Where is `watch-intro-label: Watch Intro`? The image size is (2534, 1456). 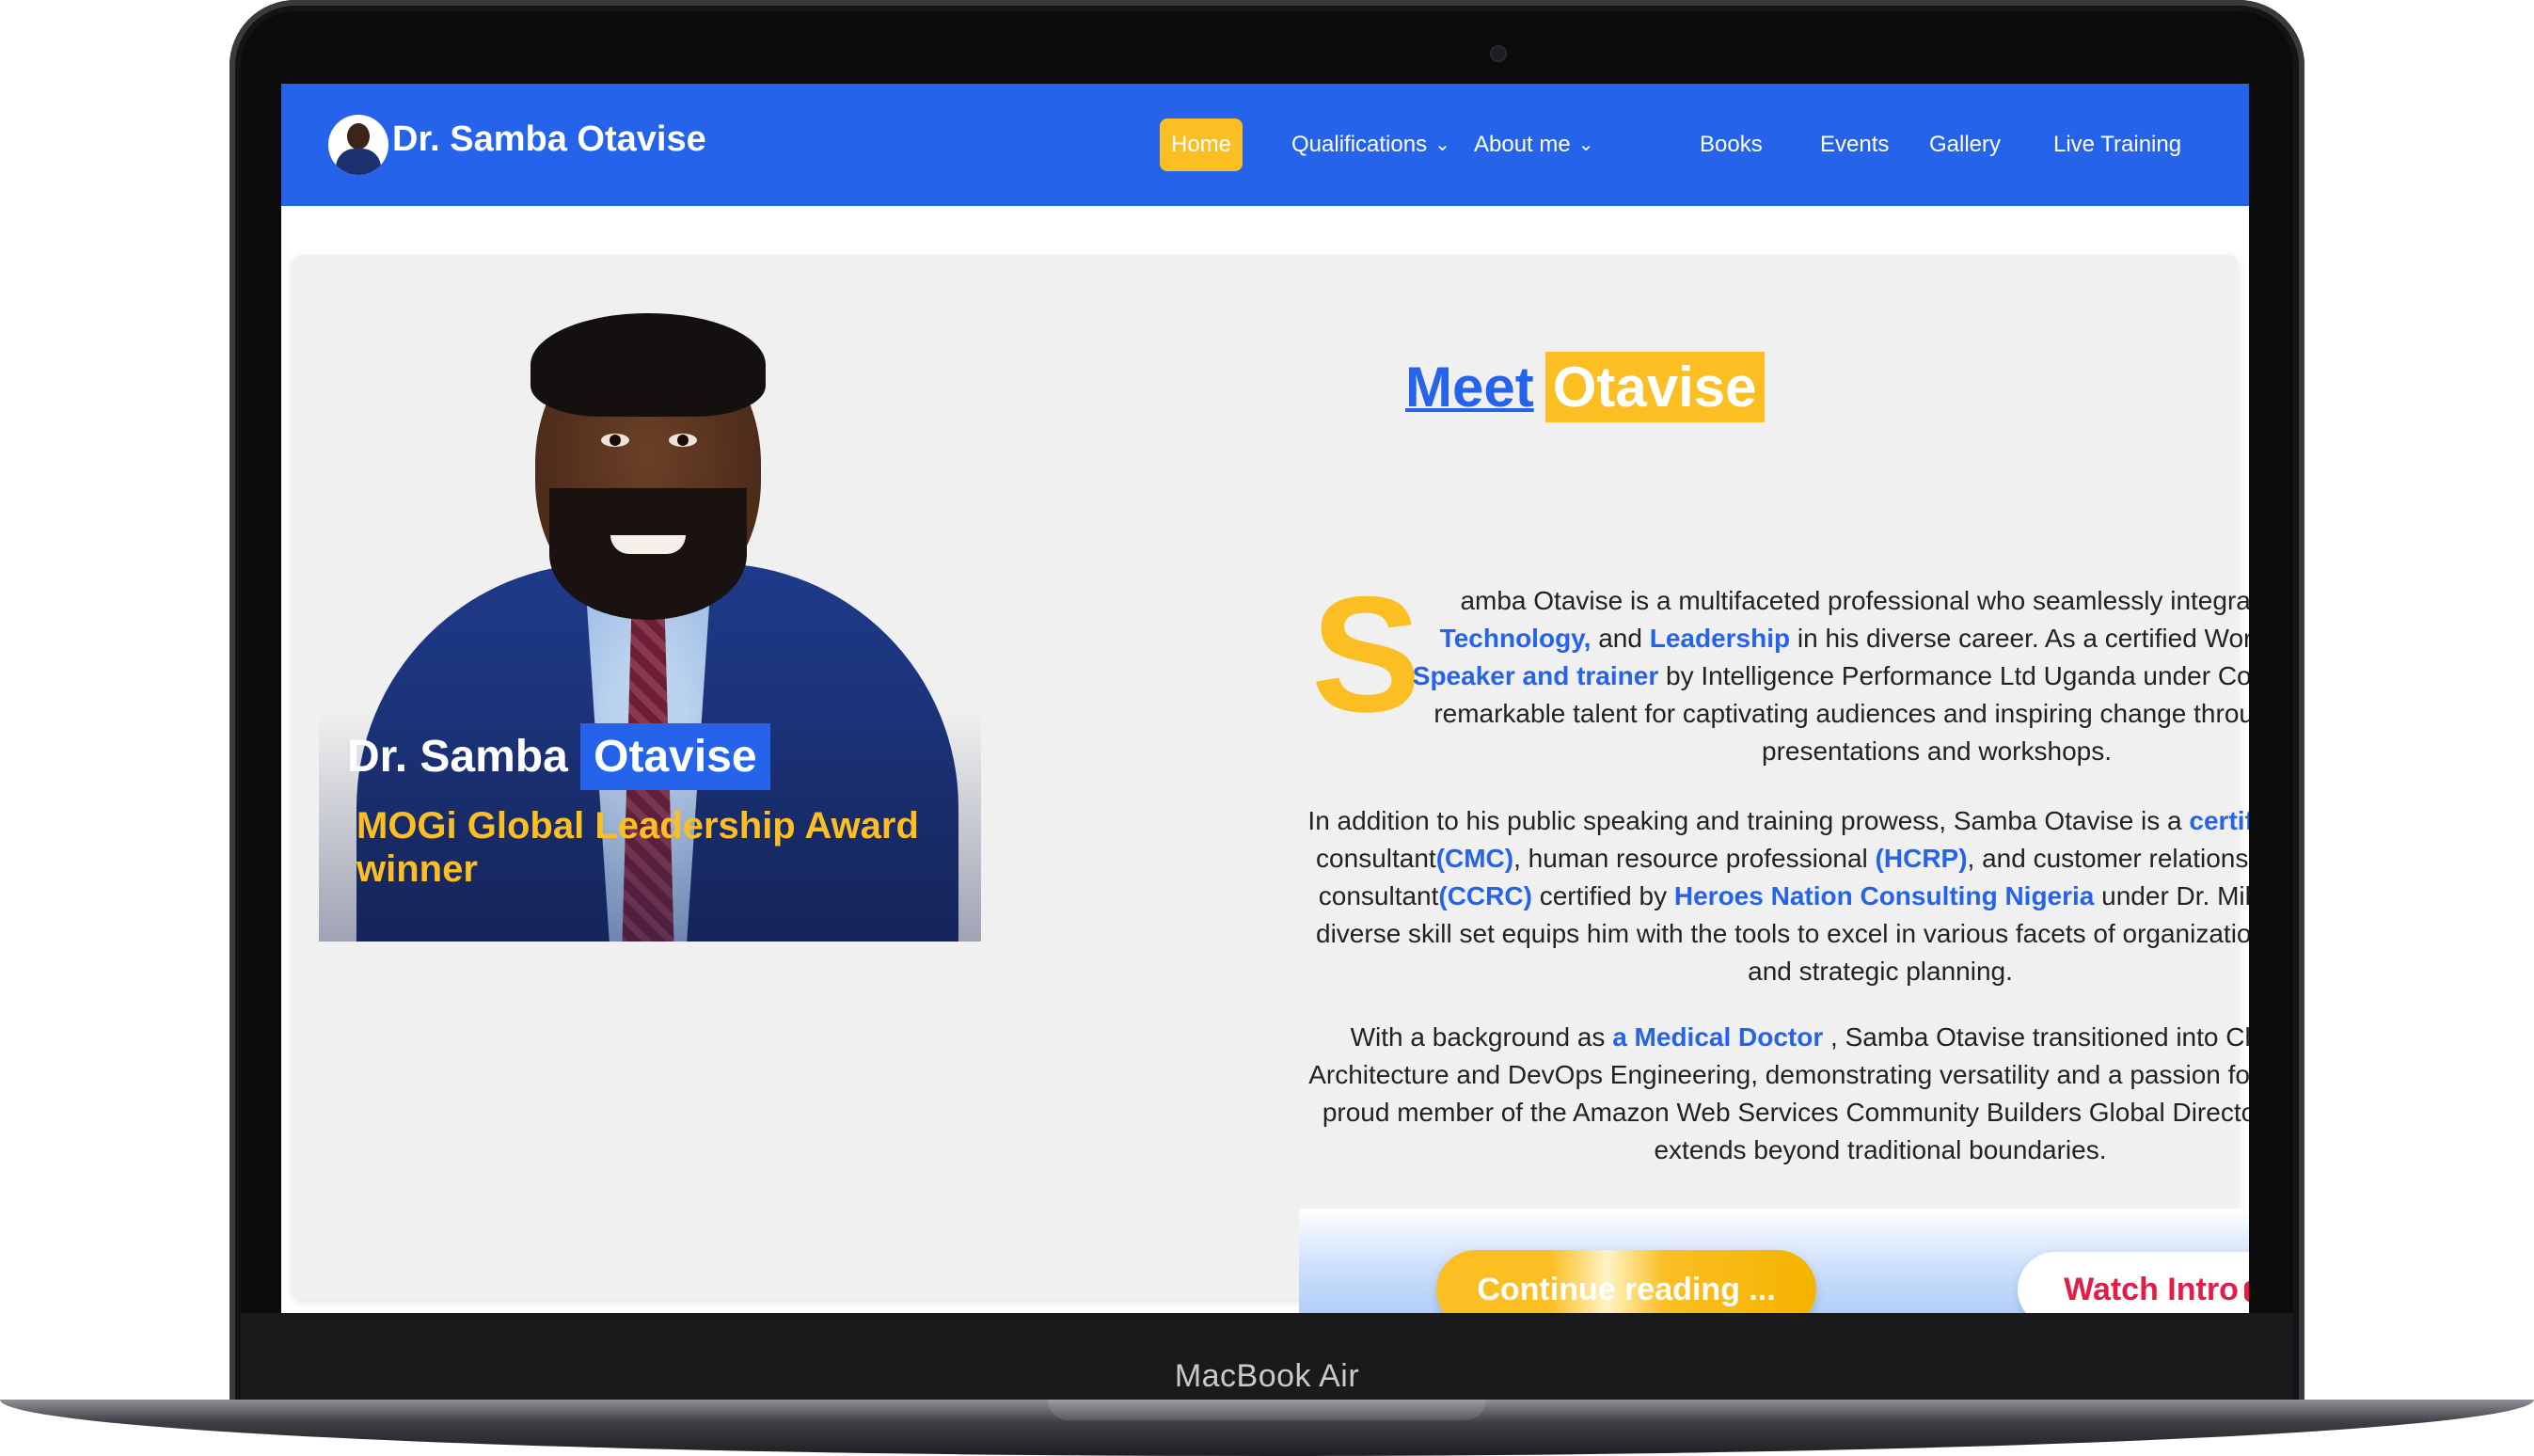 watch-intro-label: Watch Intro is located at coordinates (2151, 1289).